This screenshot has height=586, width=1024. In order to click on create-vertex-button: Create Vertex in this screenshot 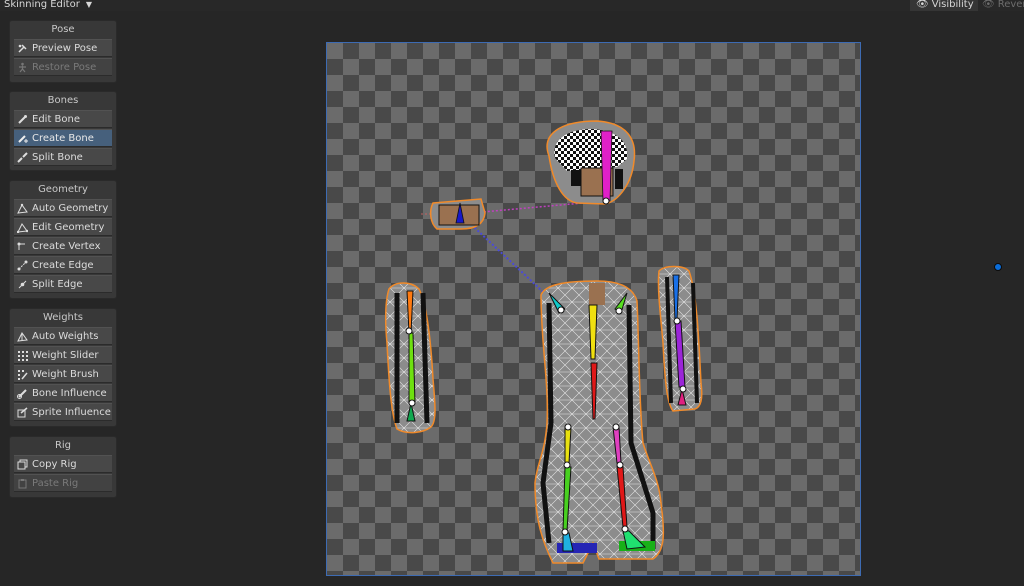, I will do `click(63, 246)`.